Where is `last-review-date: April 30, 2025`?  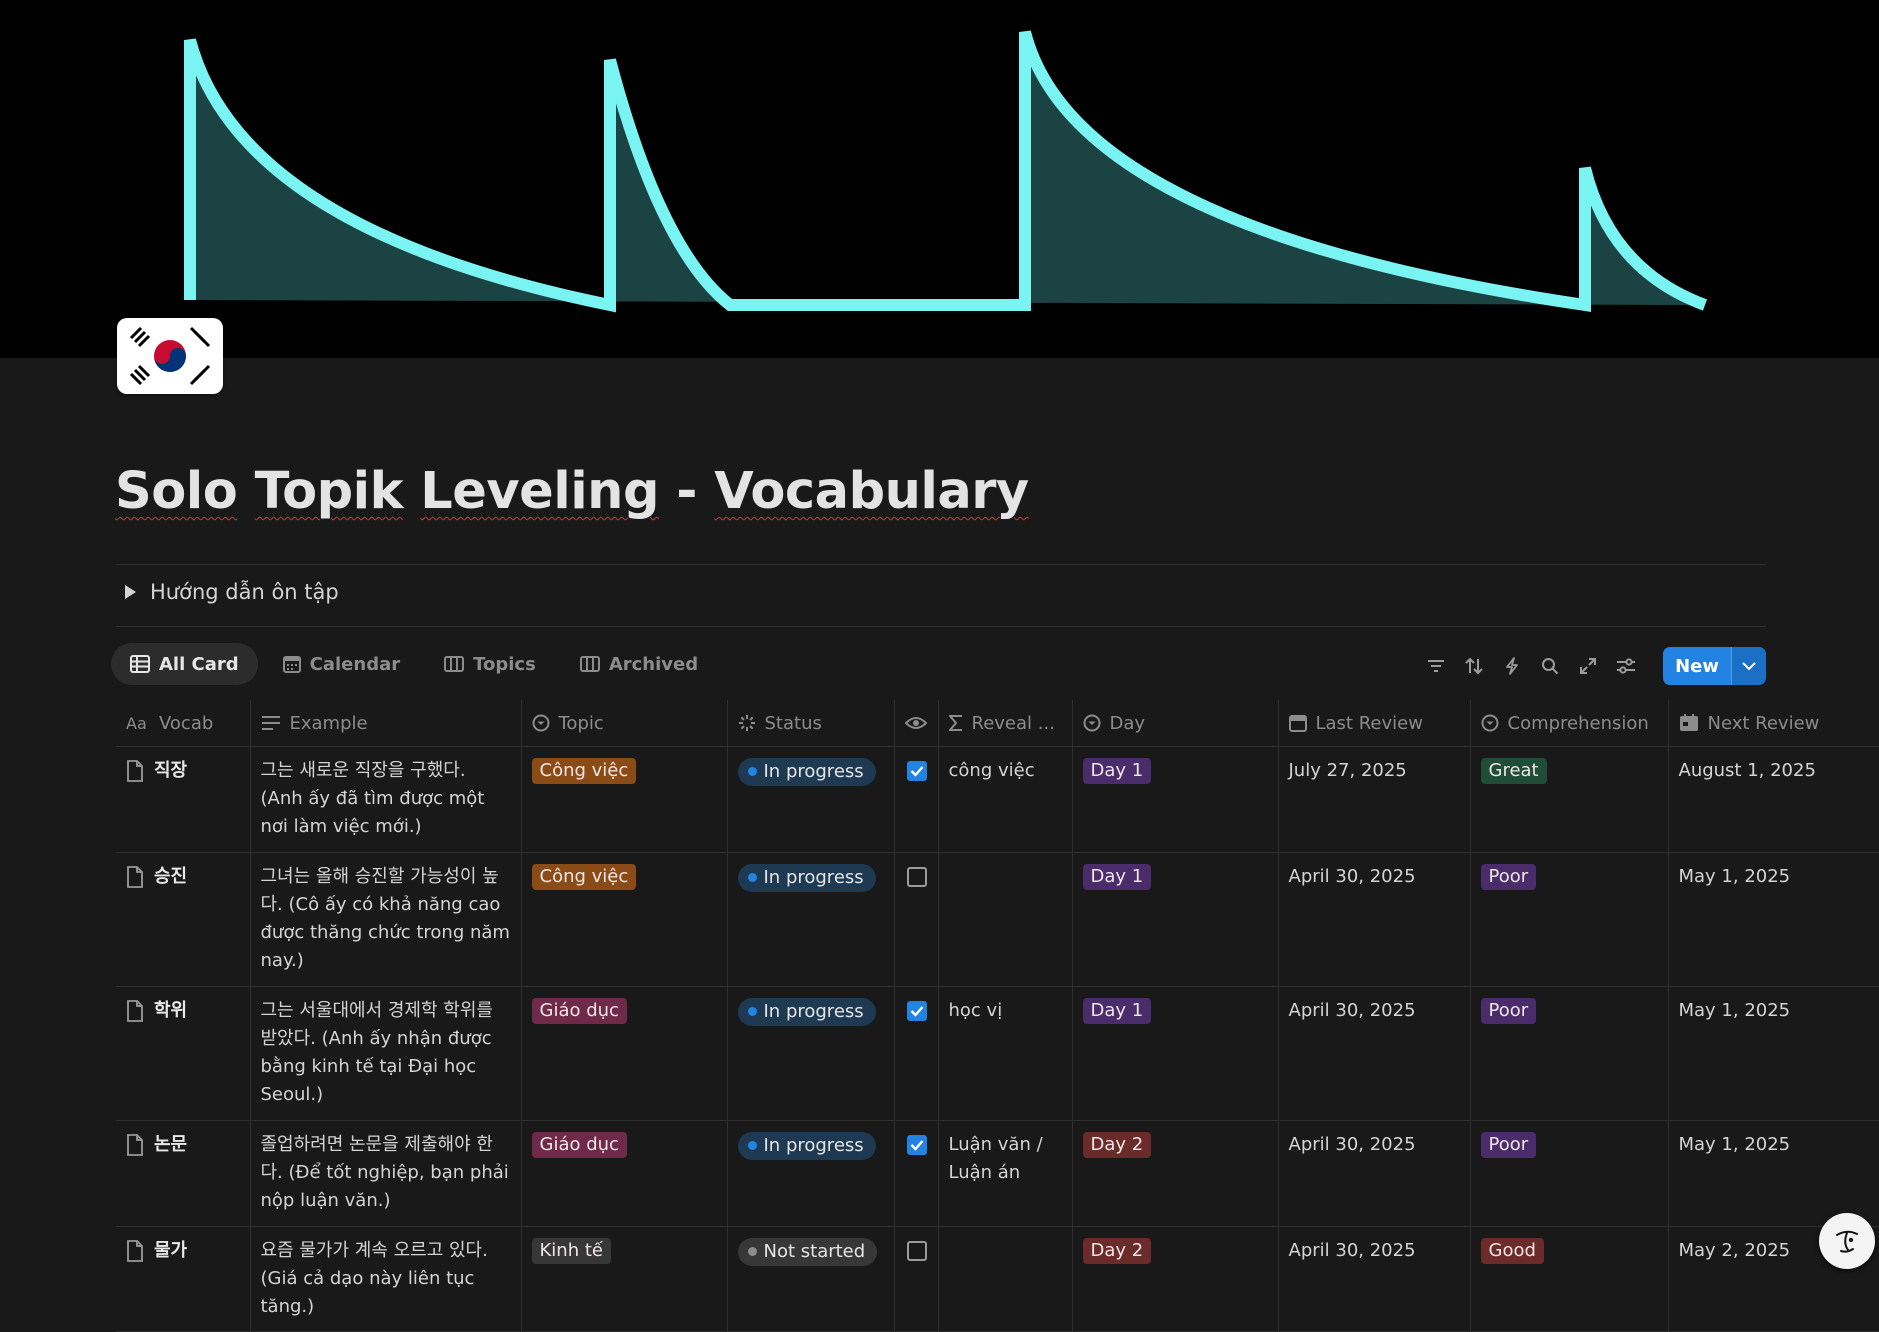 last-review-date: April 30, 2025 is located at coordinates (1352, 1250).